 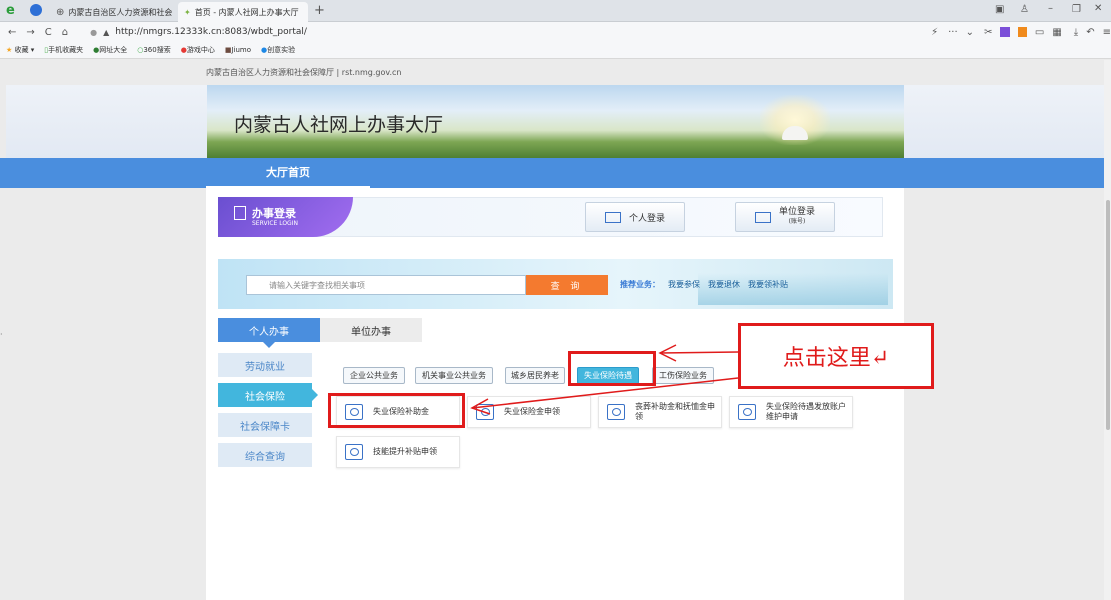 I want to click on annotation-arrows, so click(x=604, y=379).